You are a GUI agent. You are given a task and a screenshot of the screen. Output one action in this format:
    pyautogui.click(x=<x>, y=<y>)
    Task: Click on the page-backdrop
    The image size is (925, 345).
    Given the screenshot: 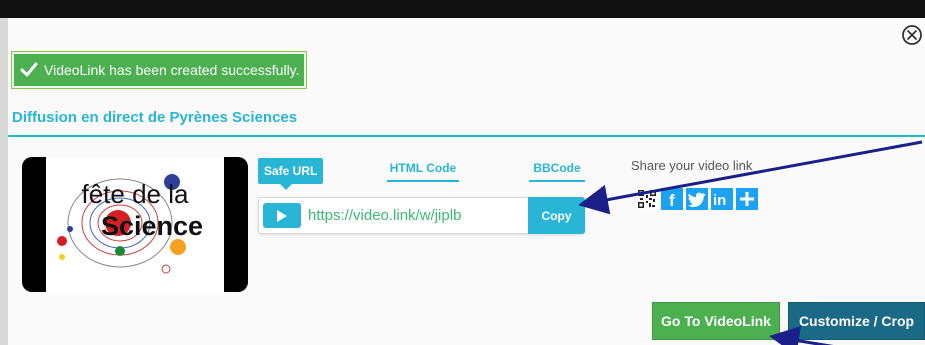 What is the action you would take?
    pyautogui.click(x=4, y=181)
    